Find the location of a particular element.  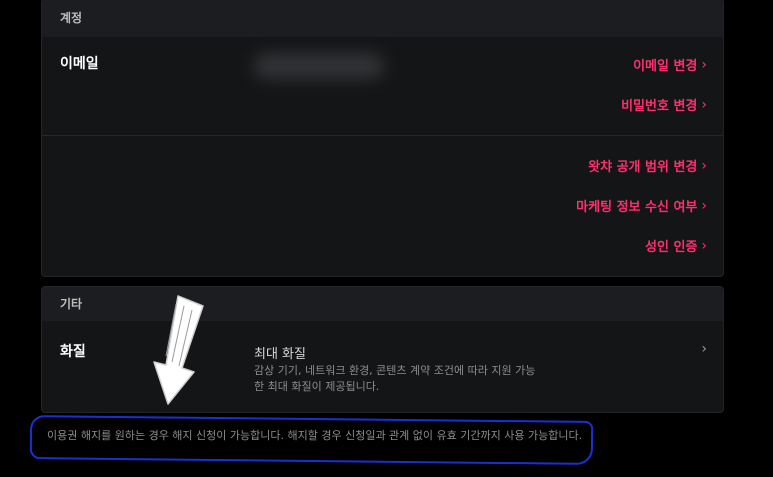

change-password-link: 비밀번호 변경 › is located at coordinates (664, 105).